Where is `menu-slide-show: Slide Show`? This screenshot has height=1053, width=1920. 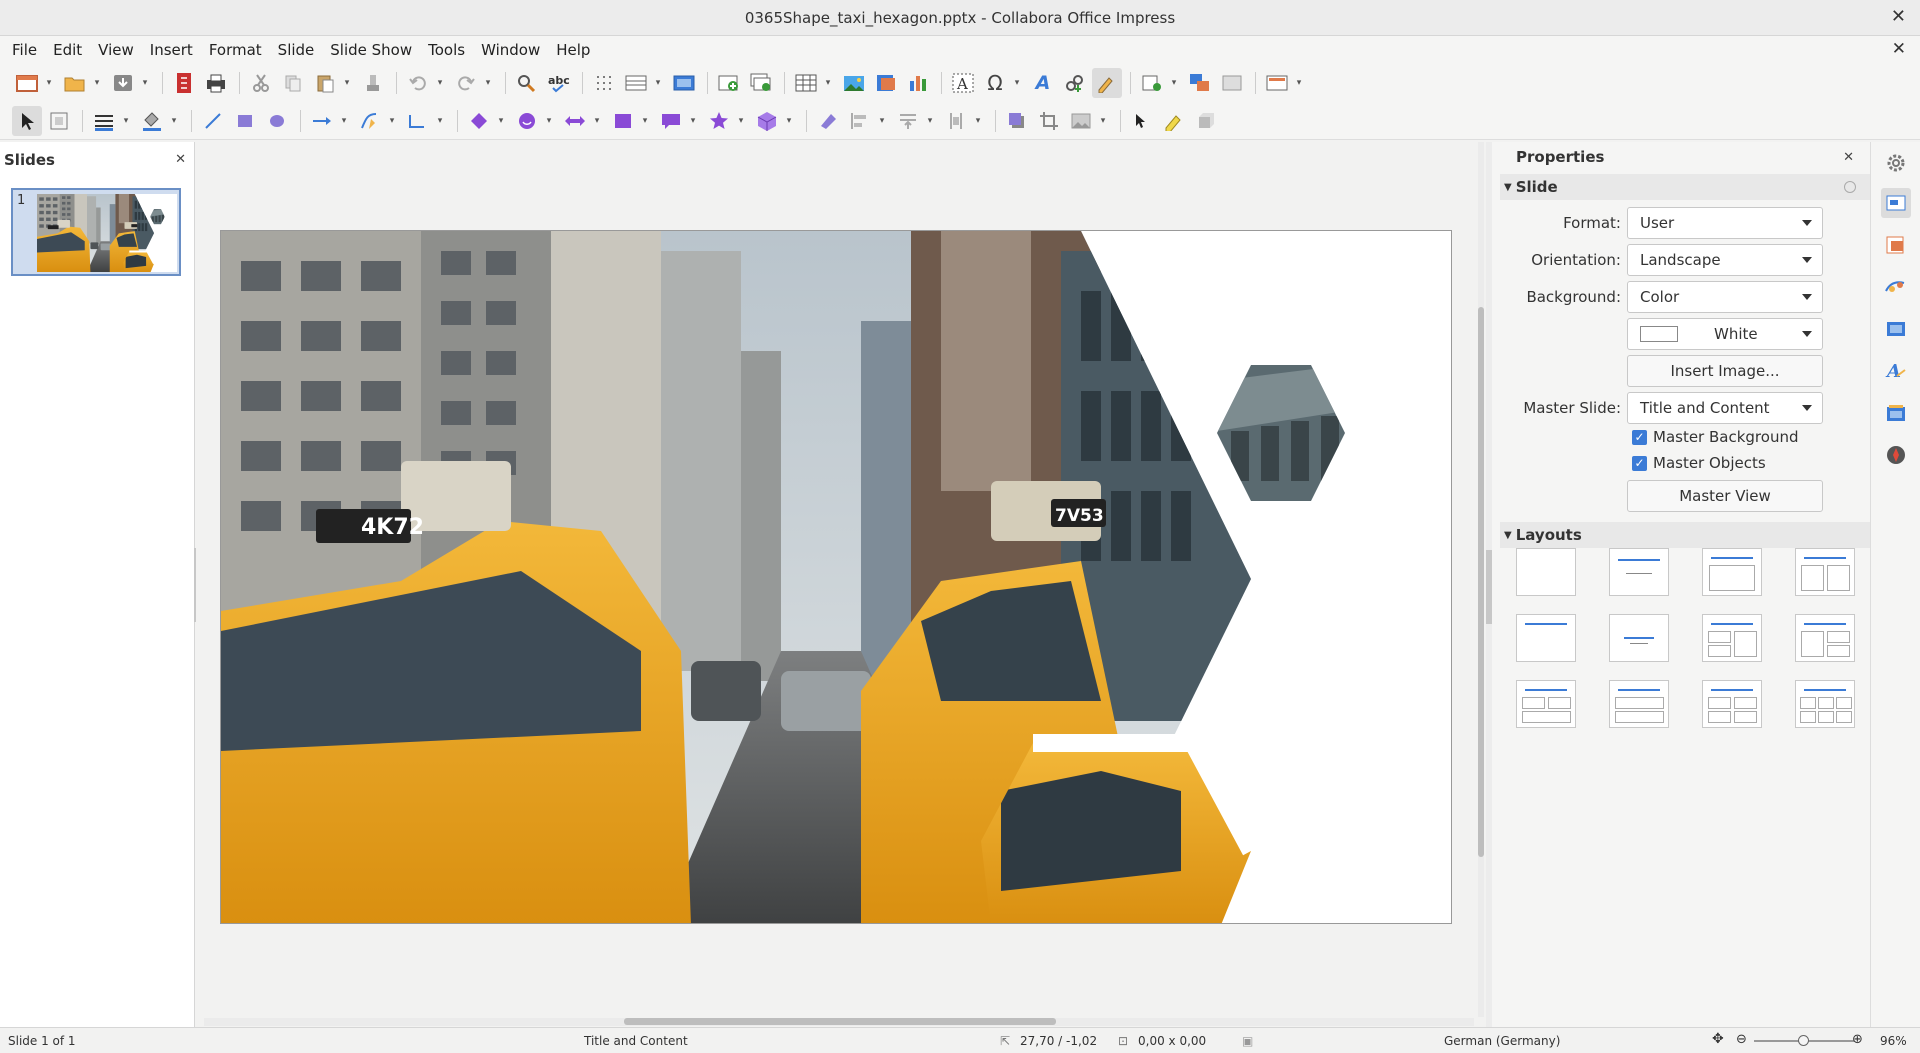 menu-slide-show: Slide Show is located at coordinates (371, 50).